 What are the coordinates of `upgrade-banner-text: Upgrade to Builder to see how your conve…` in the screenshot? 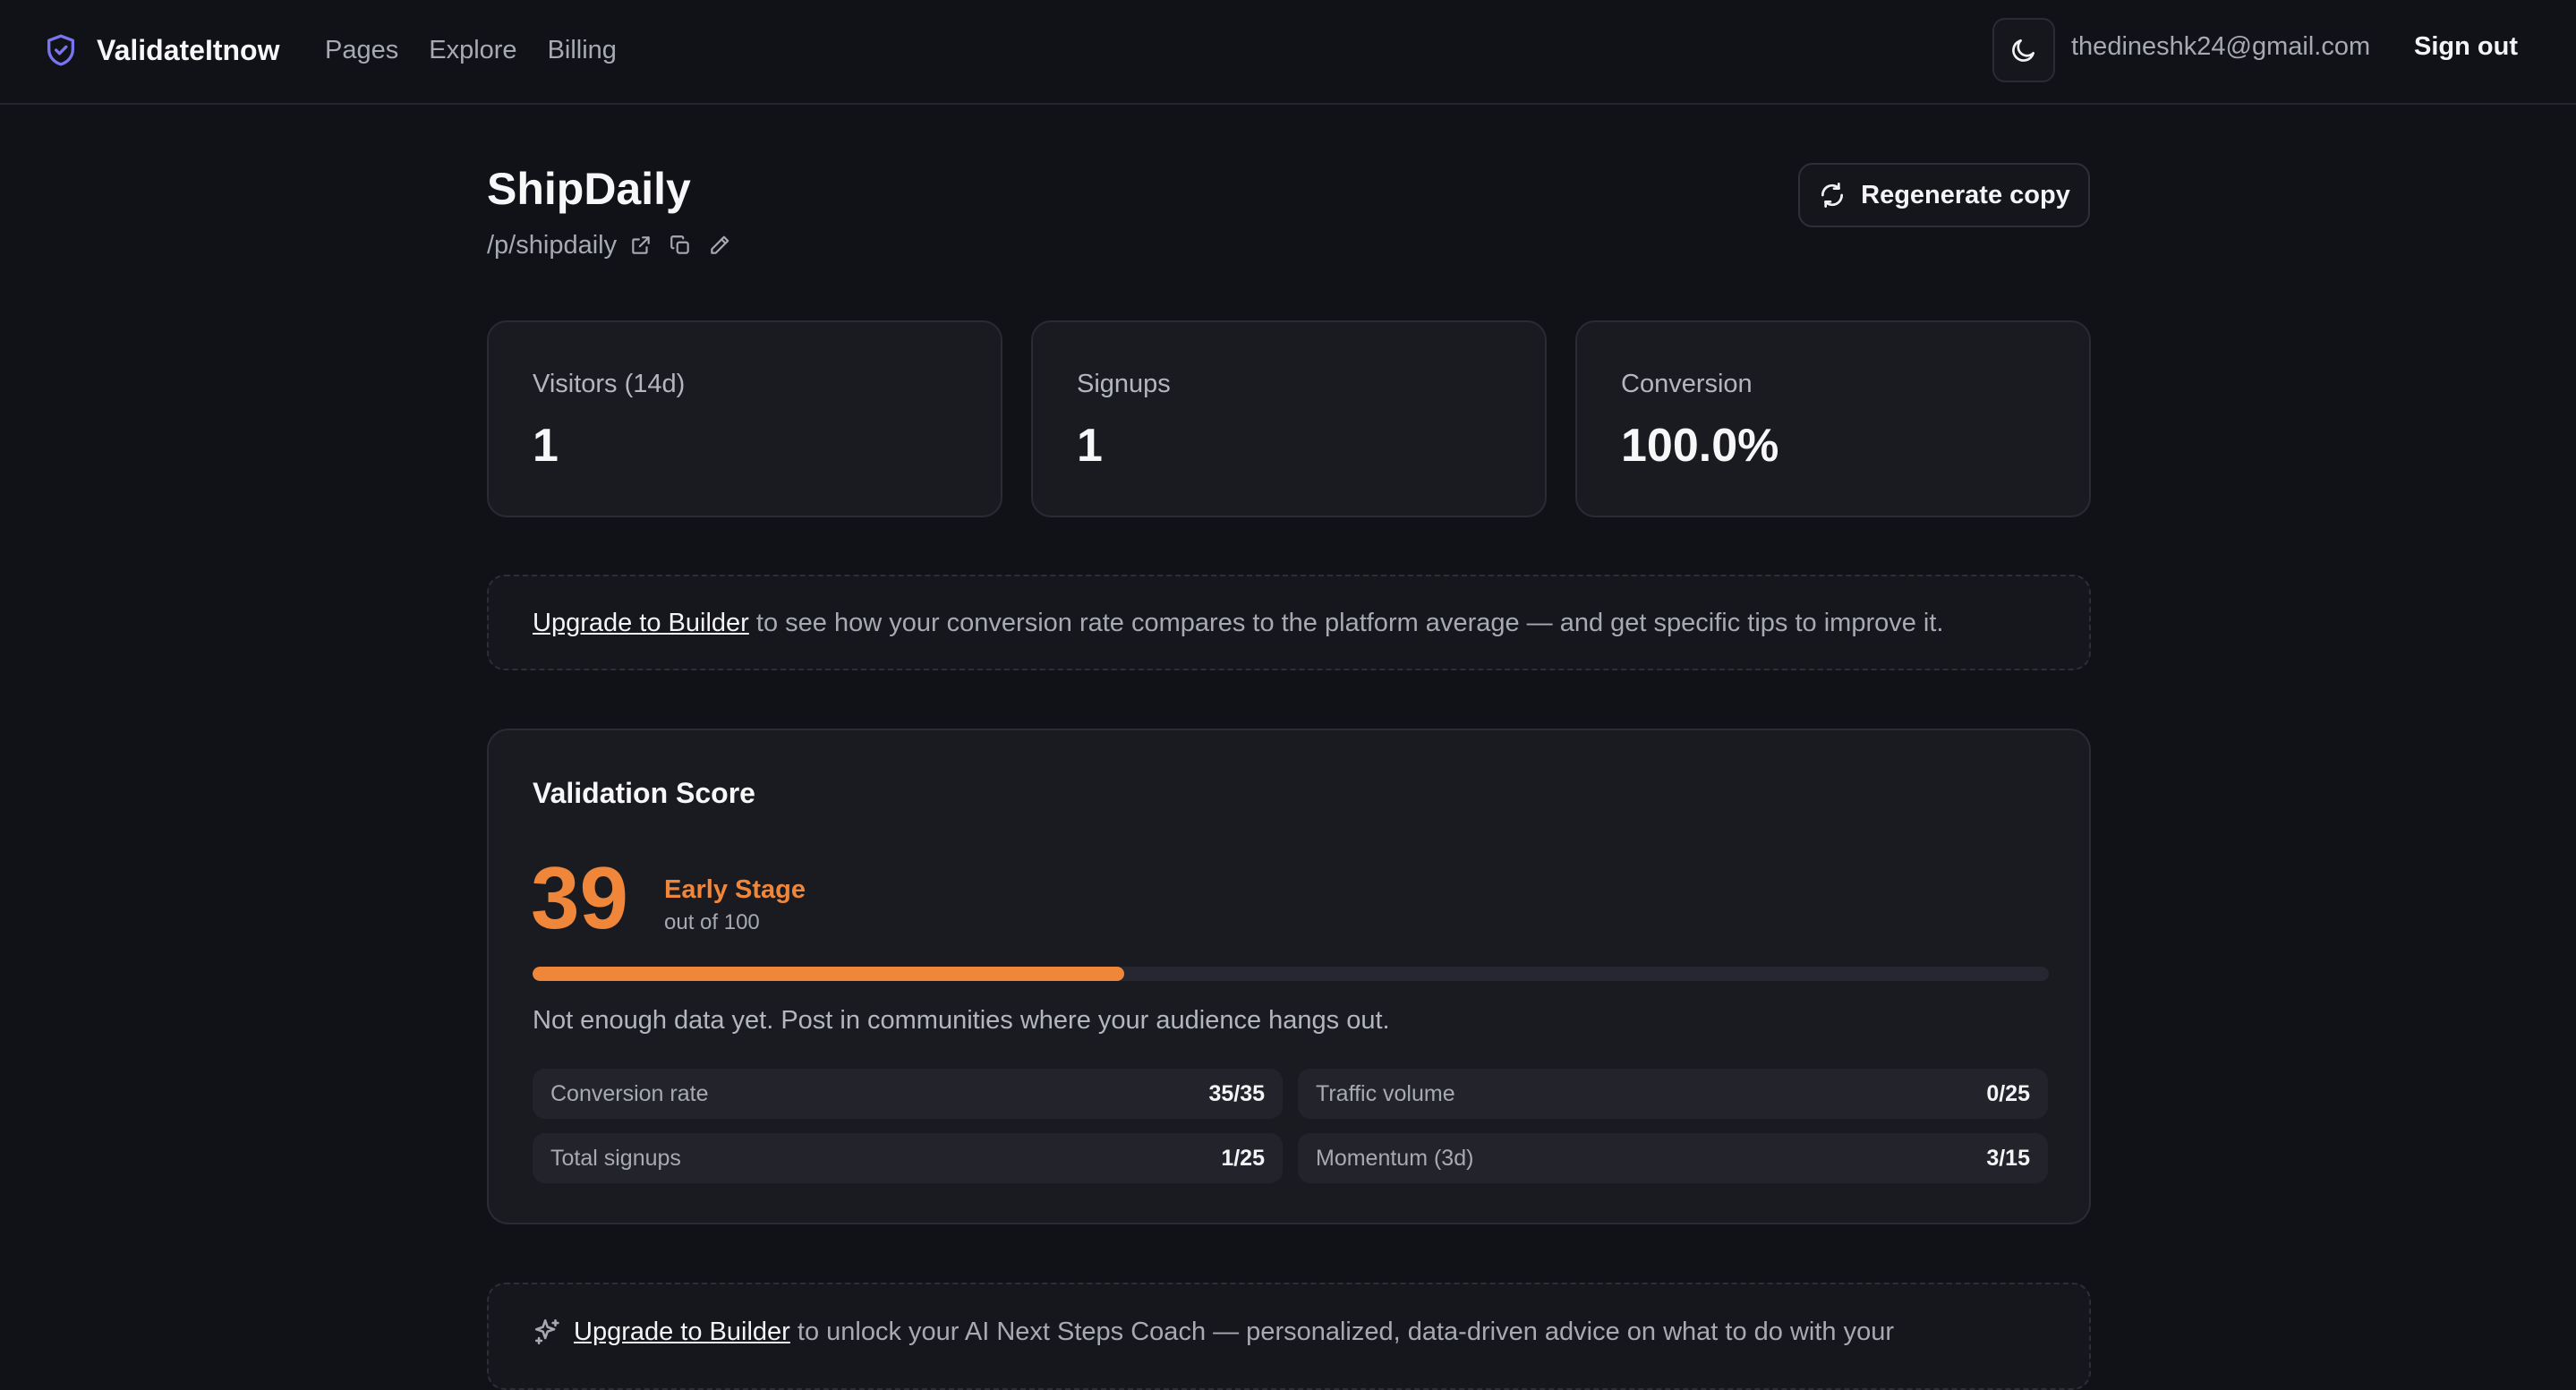 It's located at (1238, 623).